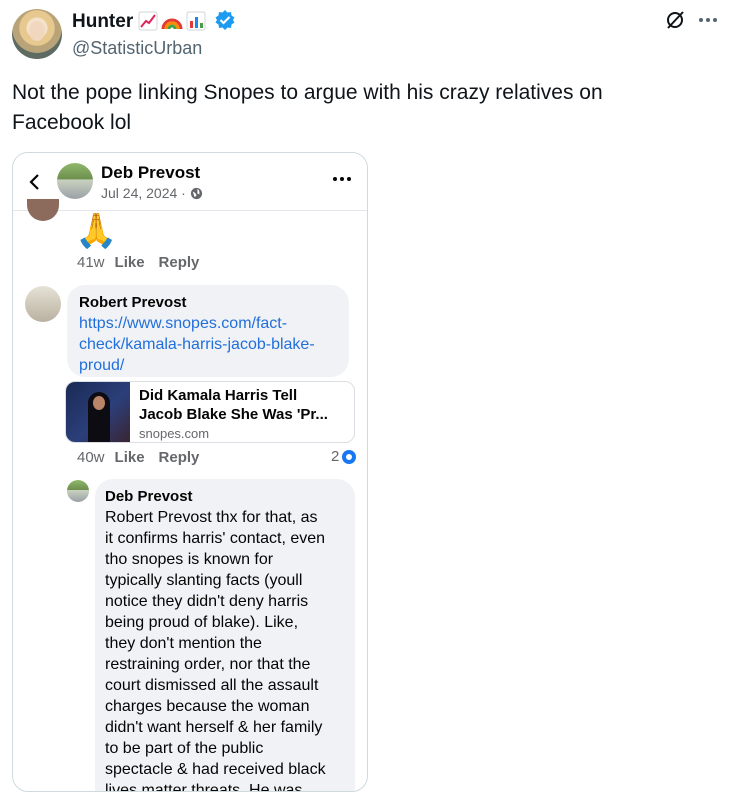 This screenshot has width=732, height=796. Describe the element at coordinates (675, 20) in the screenshot. I see `grok-icon` at that location.